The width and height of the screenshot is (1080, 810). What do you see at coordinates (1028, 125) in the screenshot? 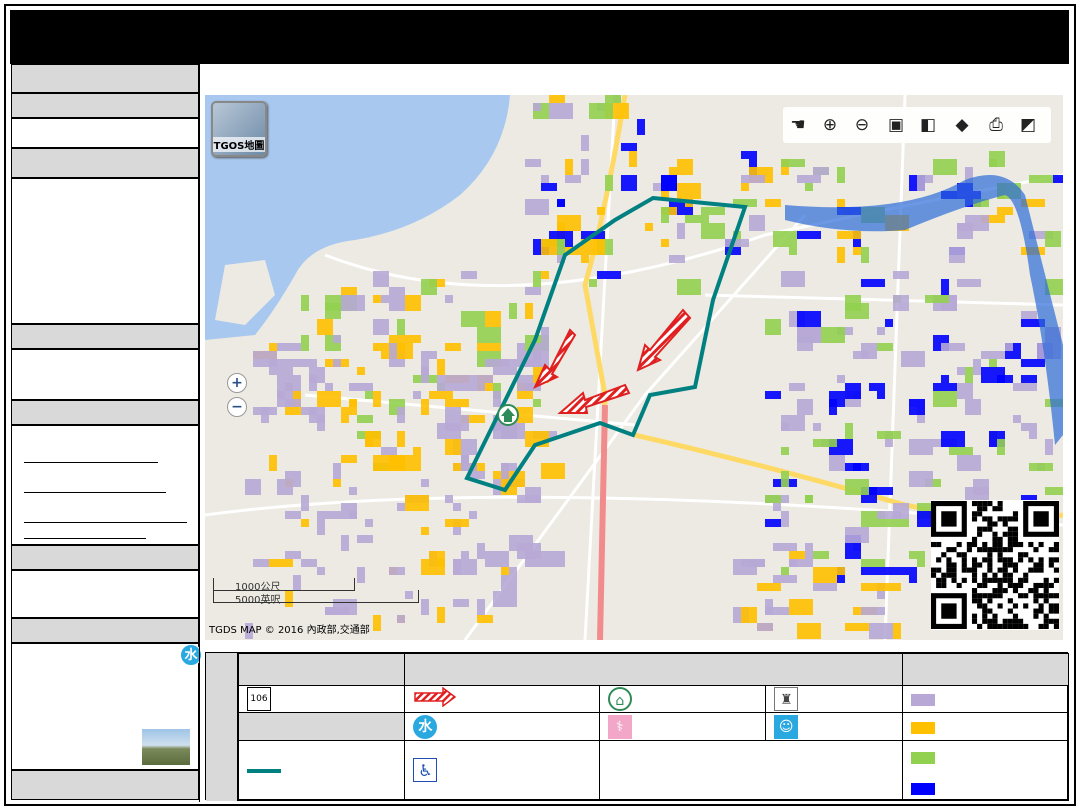
I see `eraser-icon: ◩` at bounding box center [1028, 125].